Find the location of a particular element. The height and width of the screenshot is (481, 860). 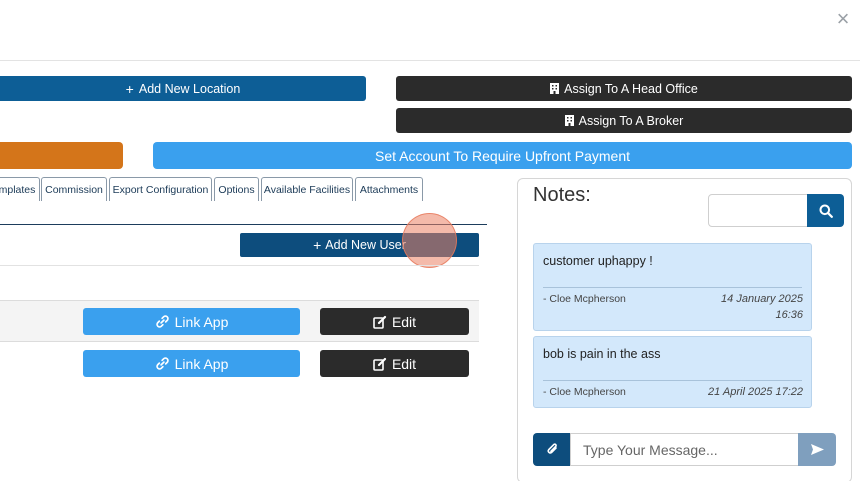

tab-attachments: Attachments is located at coordinates (389, 189).